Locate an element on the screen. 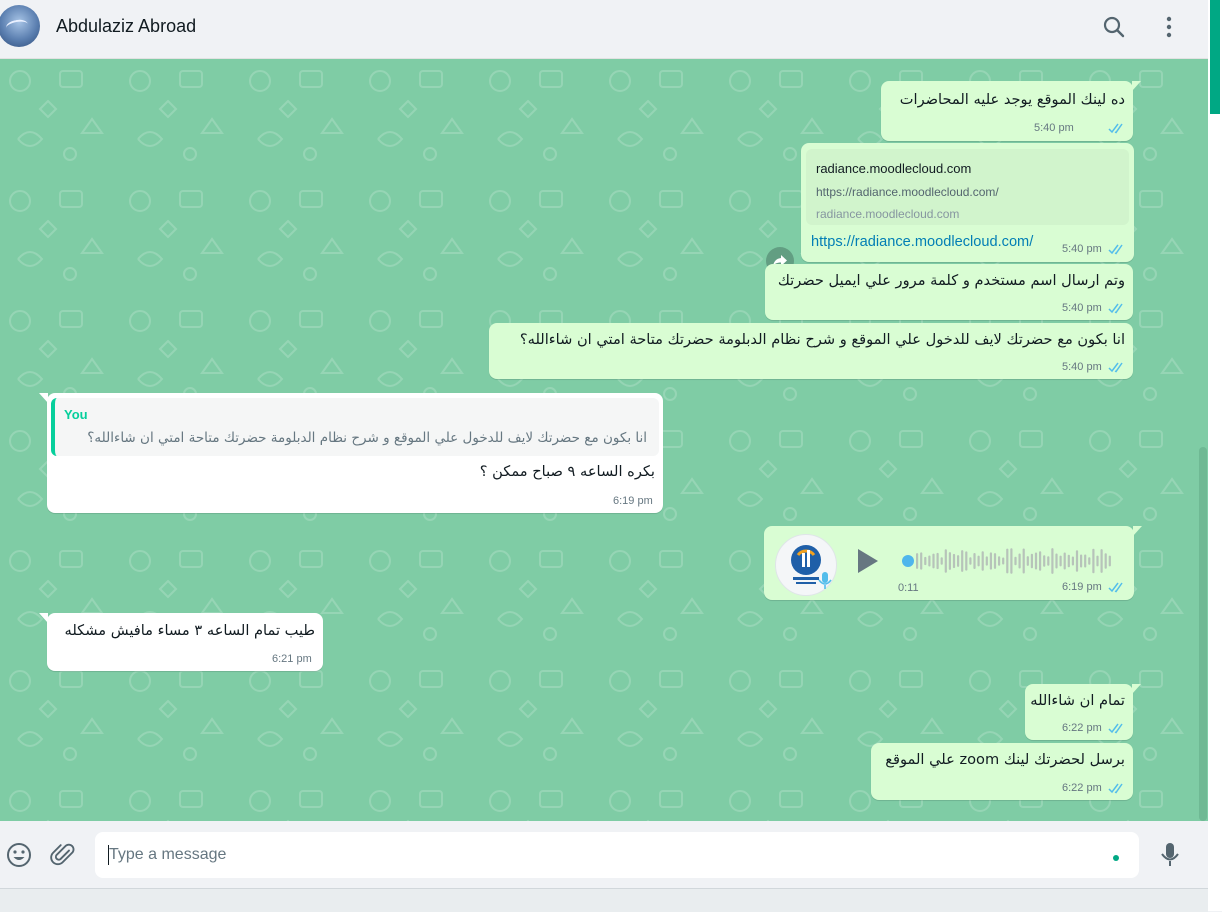 This screenshot has width=1222, height=912. menu-icon is located at coordinates (1169, 27).